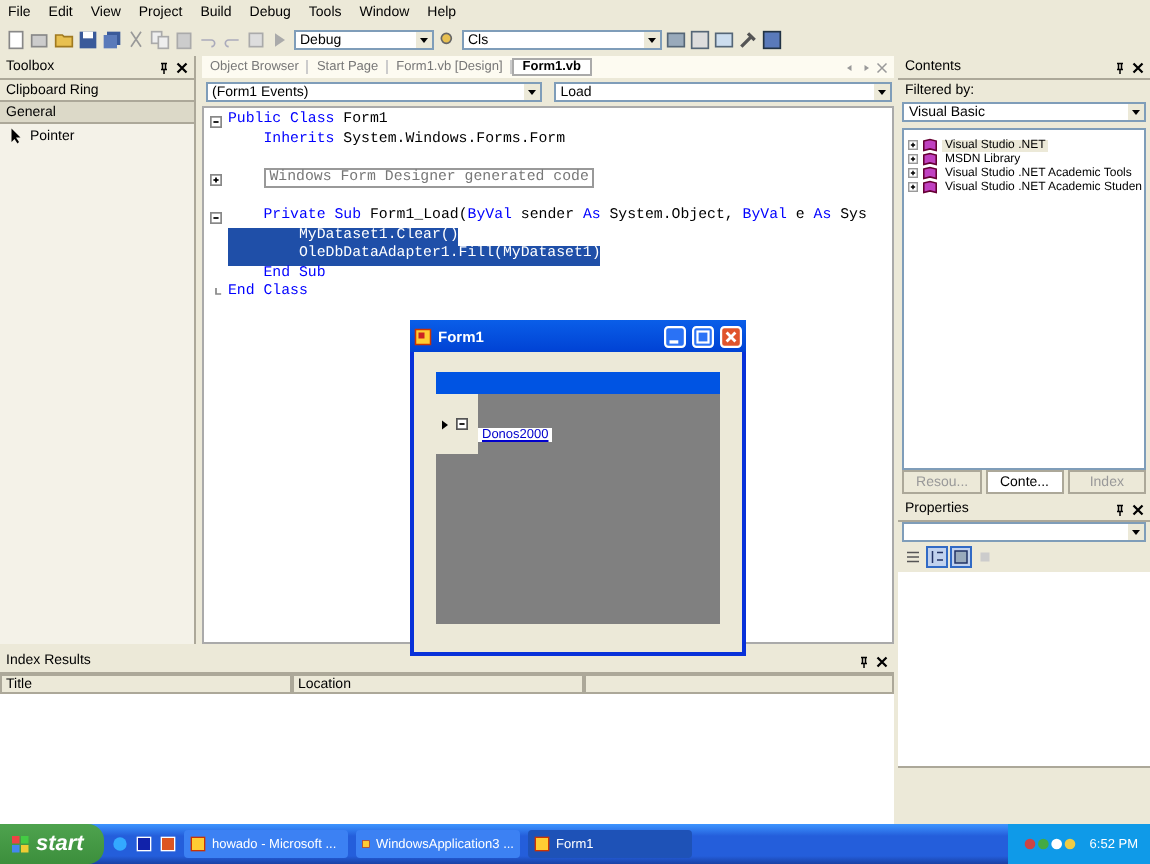 This screenshot has height=864, width=1150. I want to click on folder-icon, so click(64, 40).